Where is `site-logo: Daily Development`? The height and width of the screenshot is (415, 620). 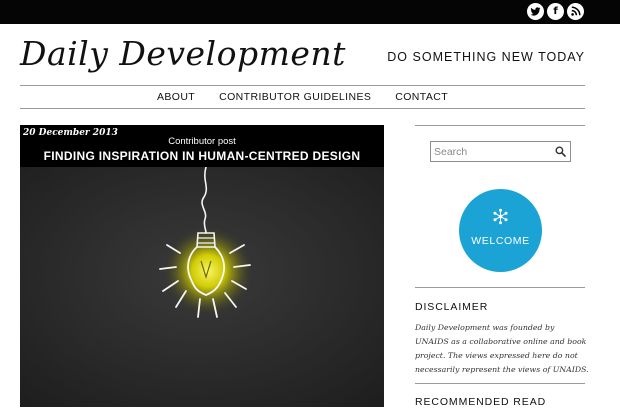
site-logo: Daily Development is located at coordinates (183, 53).